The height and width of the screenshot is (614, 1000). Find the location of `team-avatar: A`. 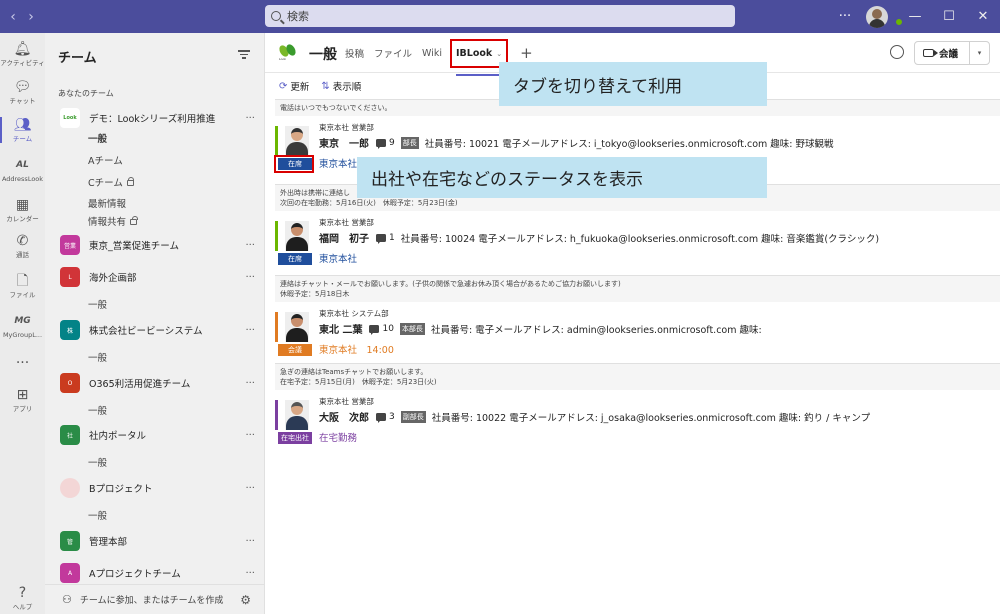

team-avatar: A is located at coordinates (70, 573).